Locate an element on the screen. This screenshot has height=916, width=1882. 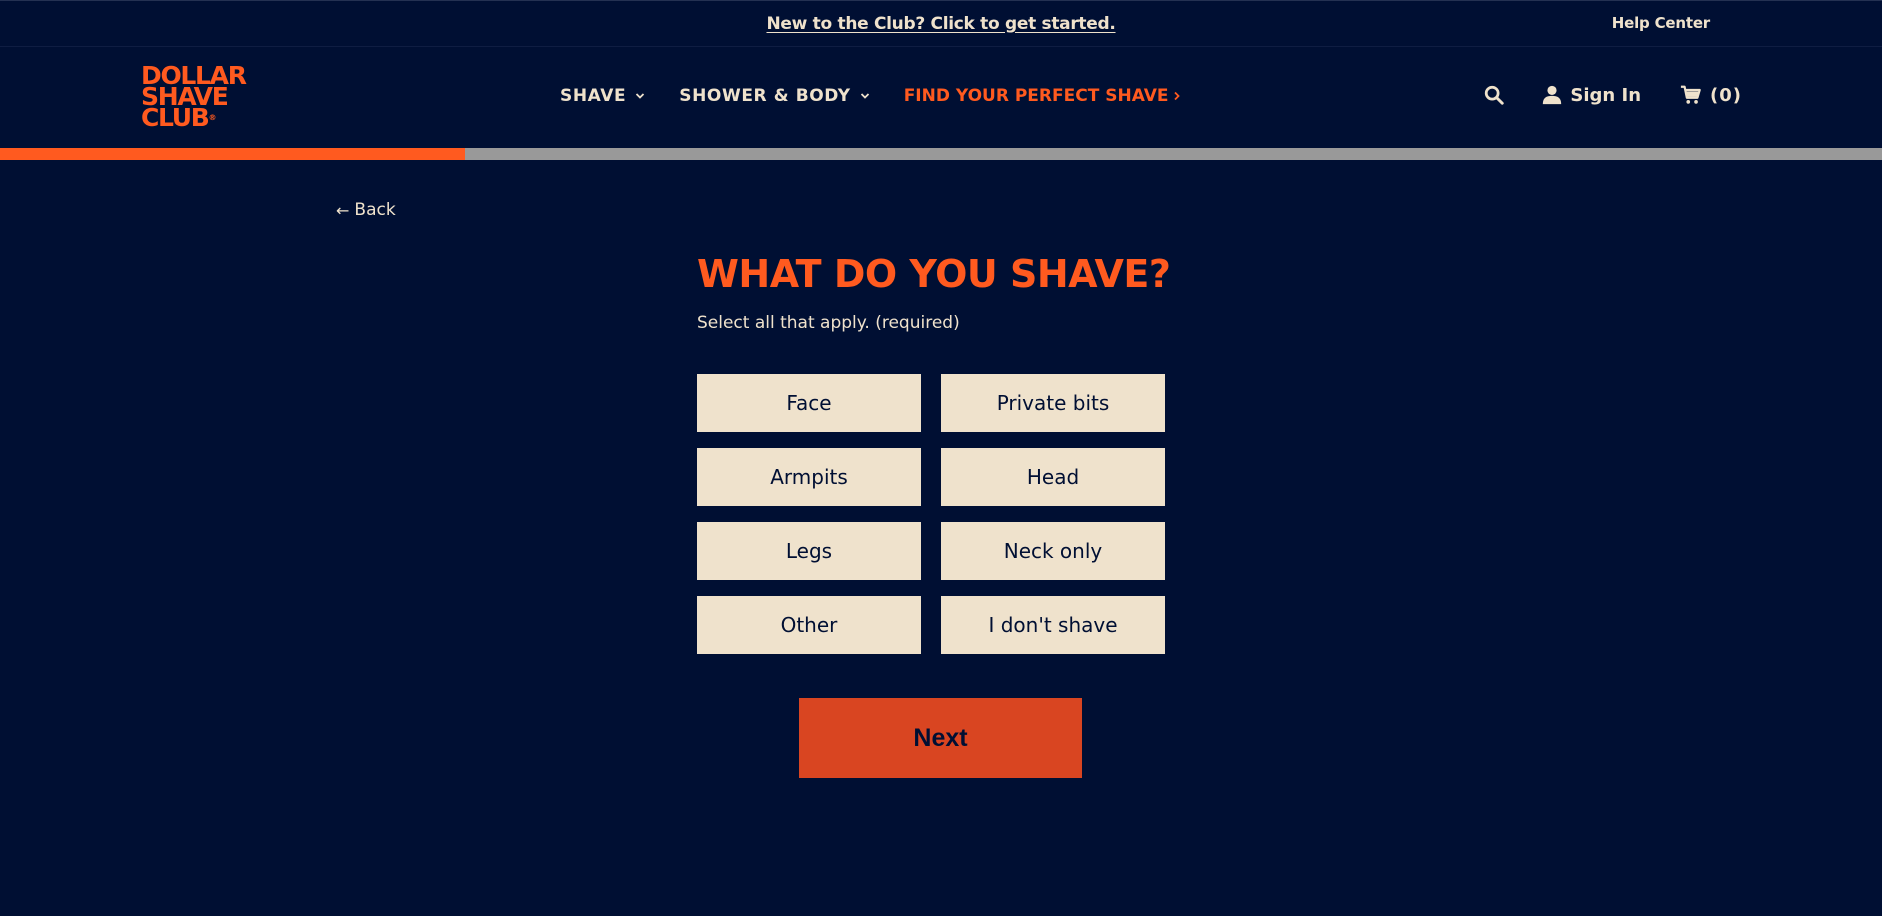
option-armpits: Armpits is located at coordinates (809, 477).